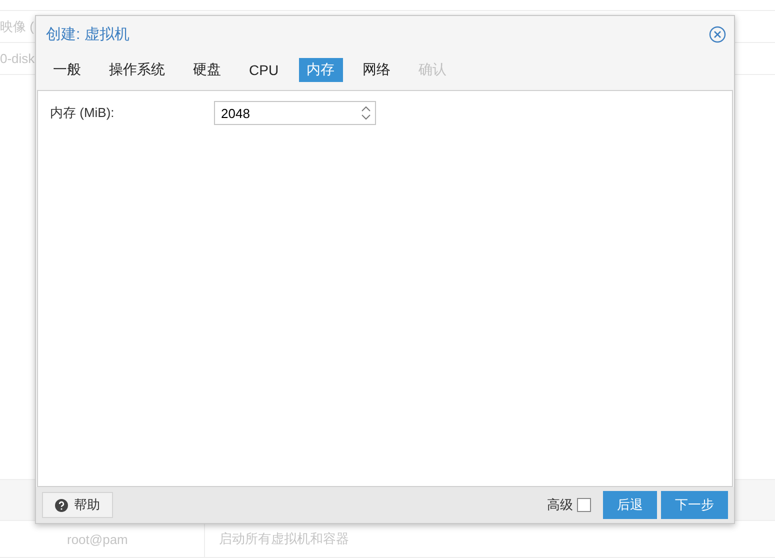 The image size is (775, 558). I want to click on background-text: 0-disk, so click(17, 58).